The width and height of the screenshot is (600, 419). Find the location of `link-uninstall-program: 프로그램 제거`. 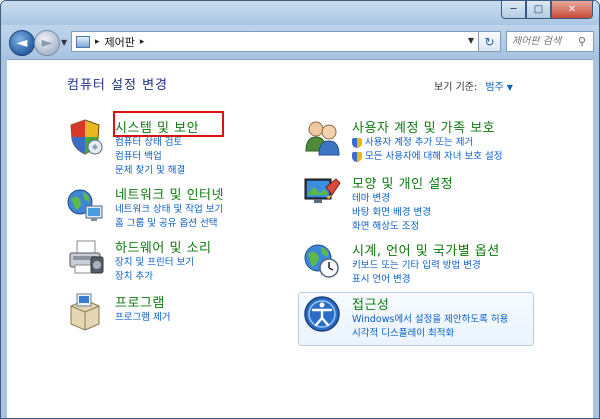

link-uninstall-program: 프로그램 제거 is located at coordinates (142, 318).